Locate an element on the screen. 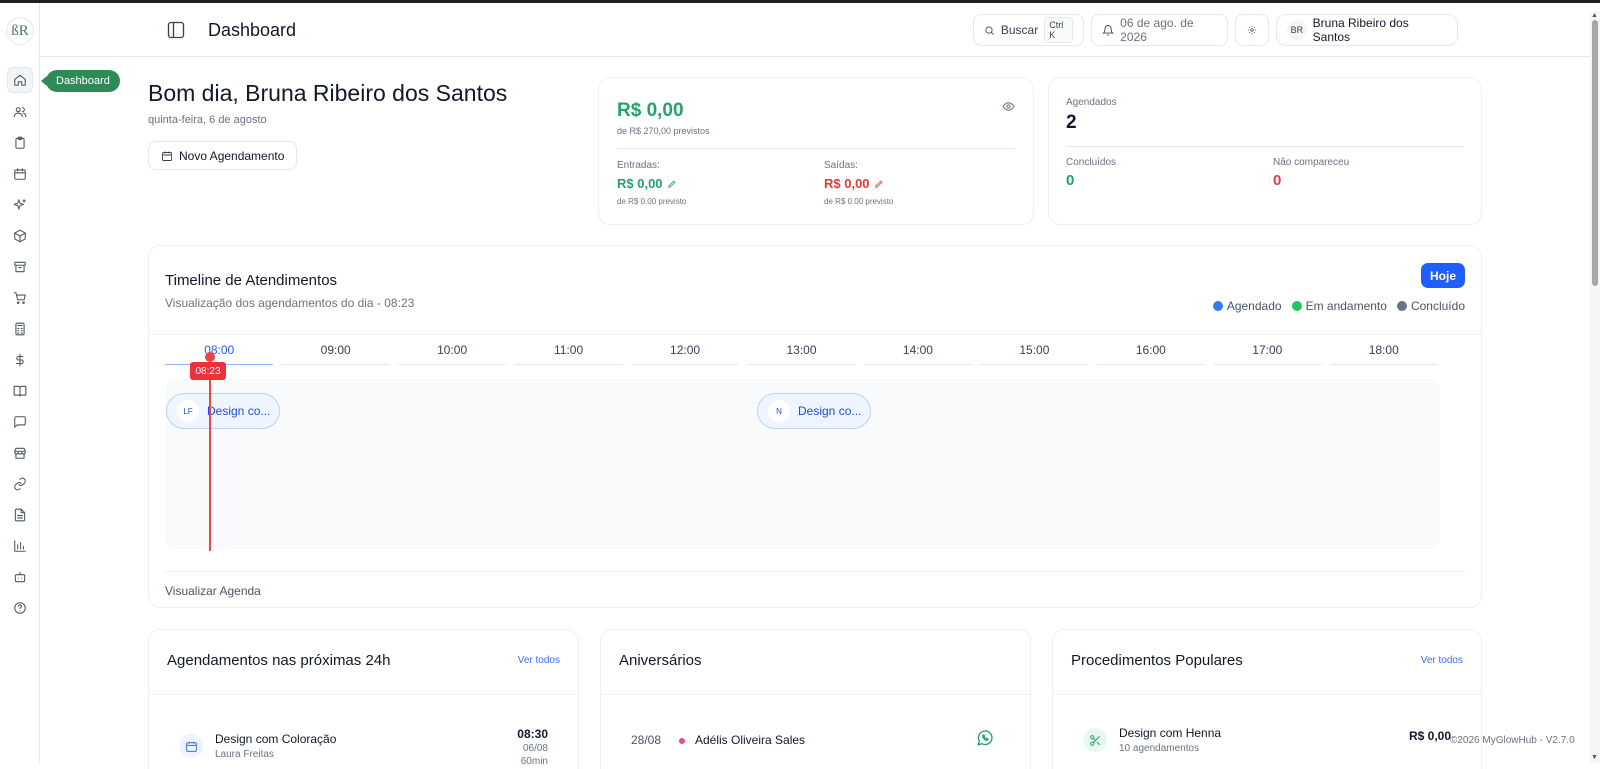 The image size is (1600, 769). finance-total-sub: de R$ 270,00 previstos is located at coordinates (663, 131).